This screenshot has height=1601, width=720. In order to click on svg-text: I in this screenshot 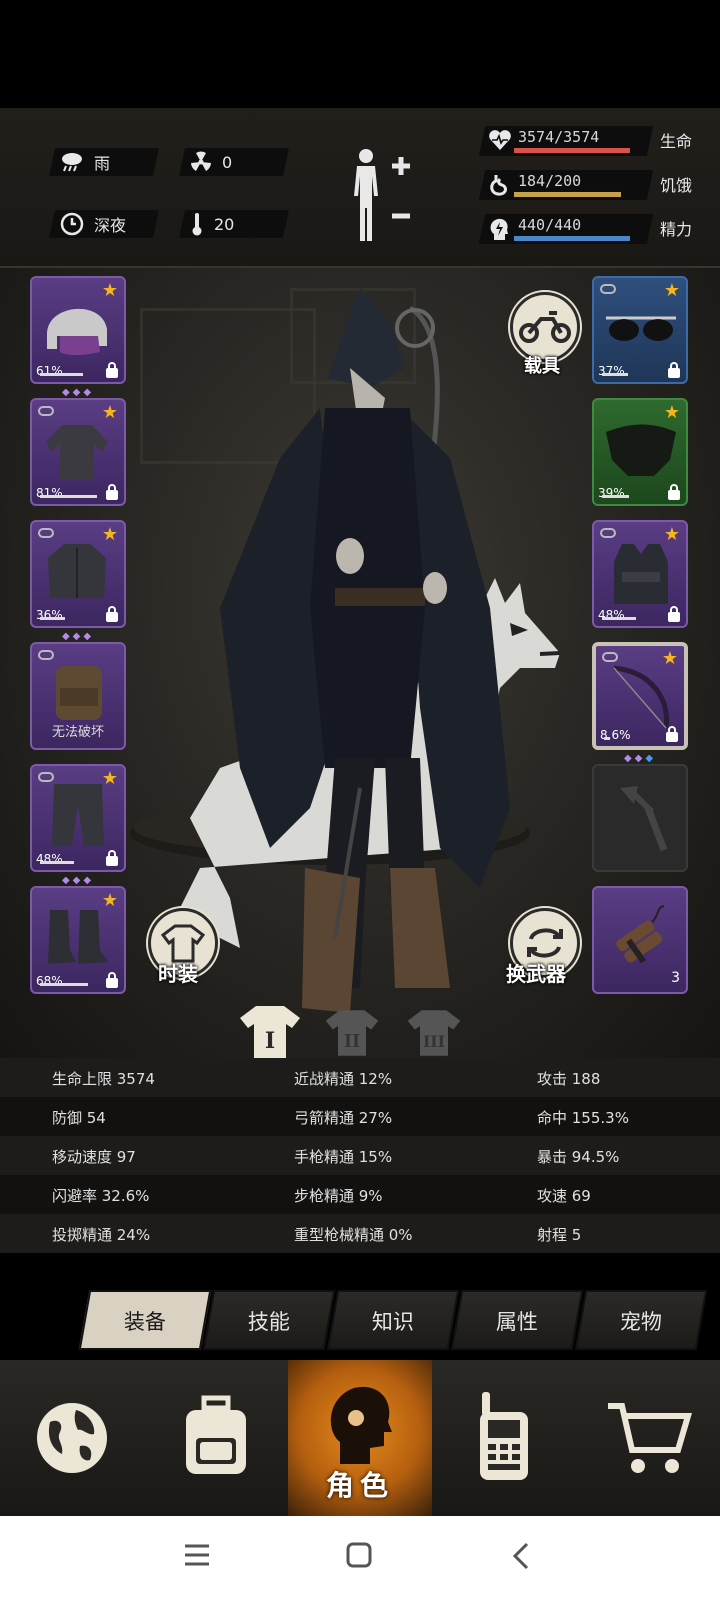, I will do `click(270, 1041)`.